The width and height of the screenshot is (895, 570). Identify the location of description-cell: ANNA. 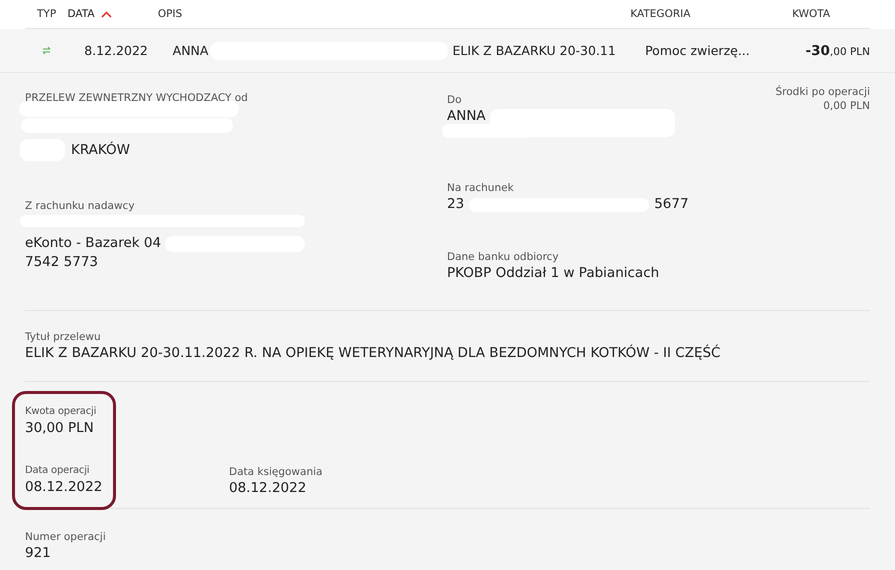
(190, 50).